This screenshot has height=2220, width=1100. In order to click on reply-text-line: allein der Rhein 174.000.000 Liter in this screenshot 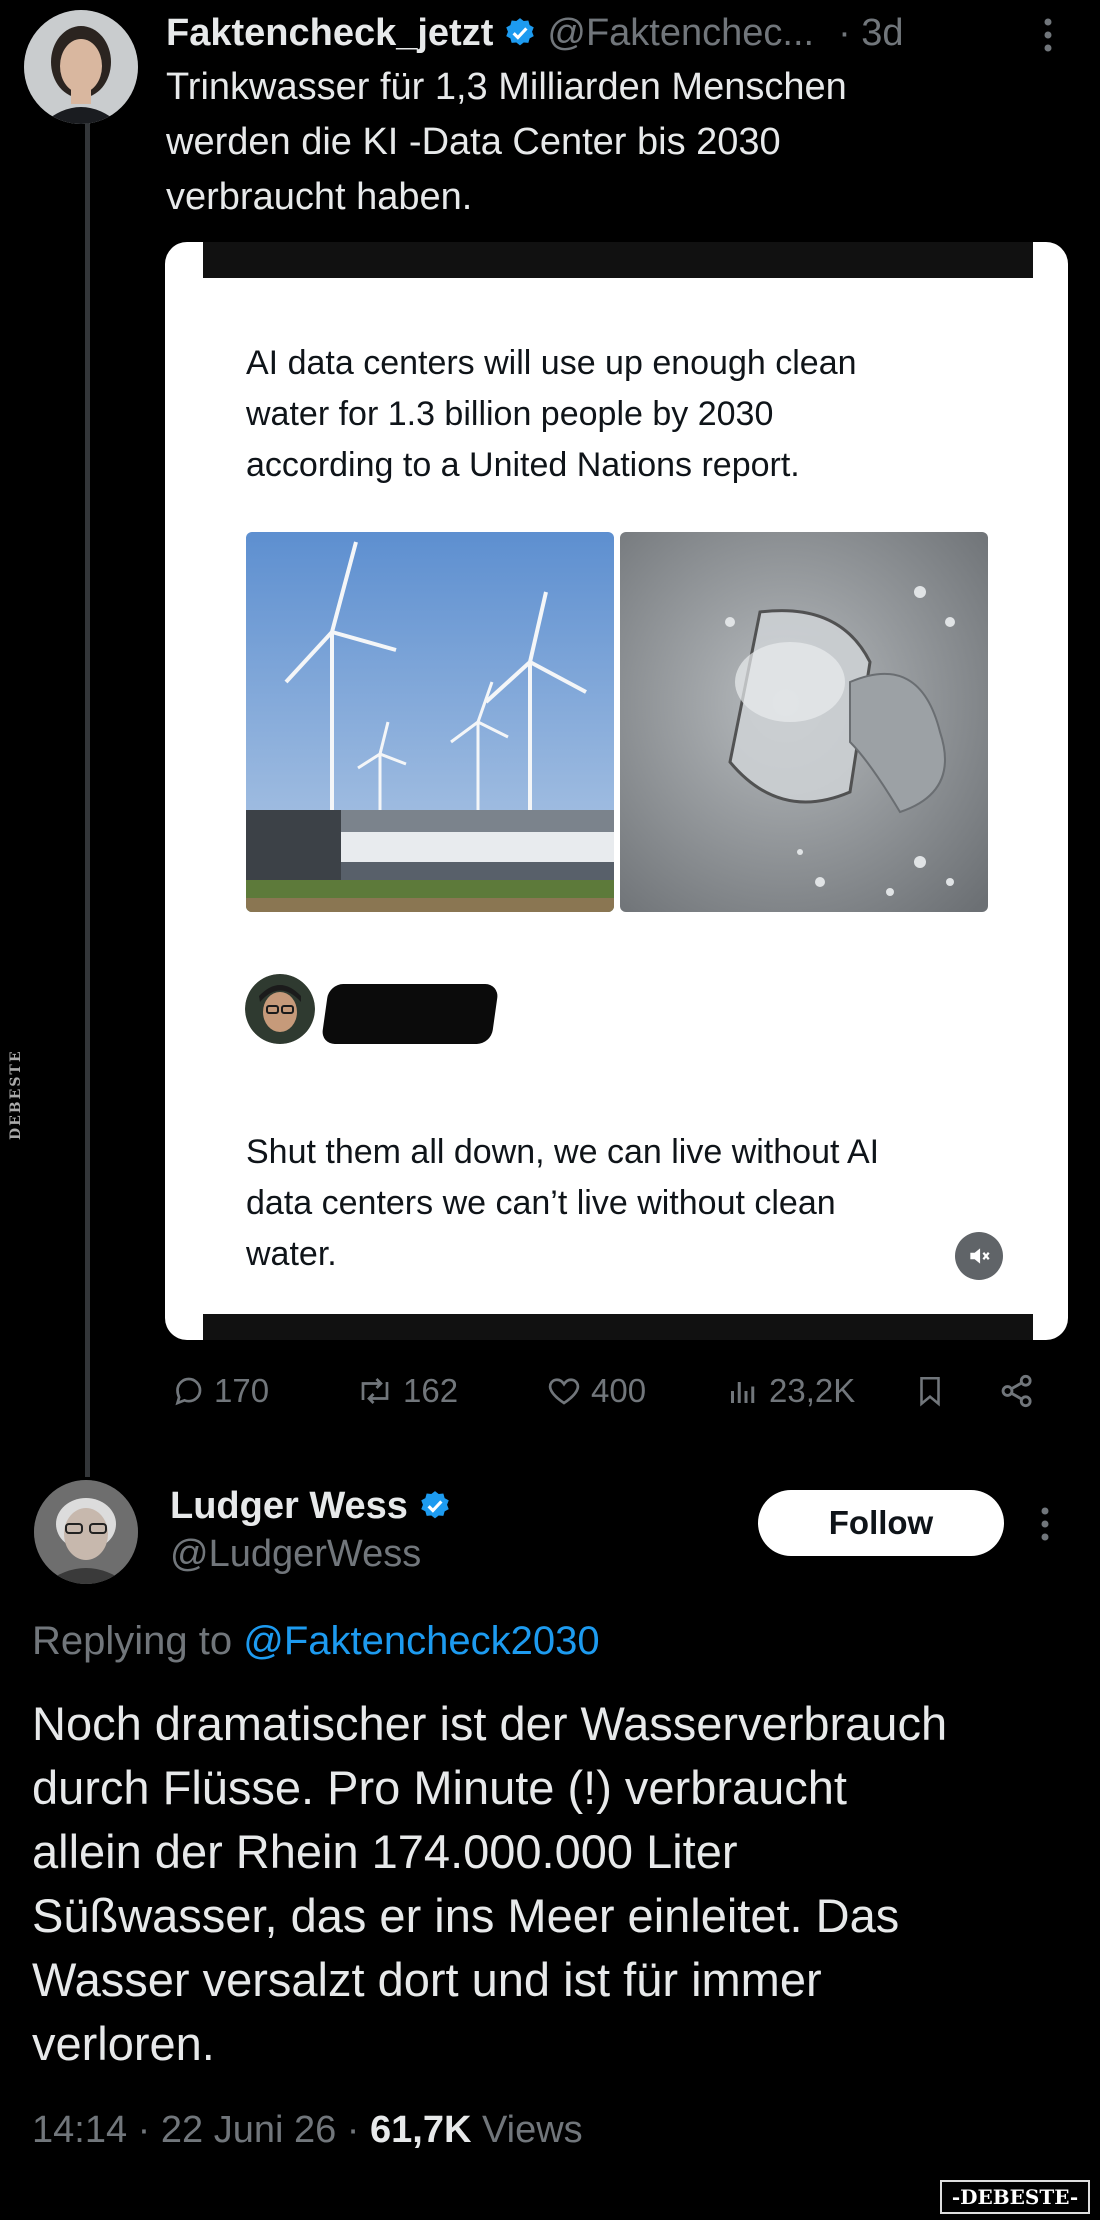, I will do `click(385, 1851)`.